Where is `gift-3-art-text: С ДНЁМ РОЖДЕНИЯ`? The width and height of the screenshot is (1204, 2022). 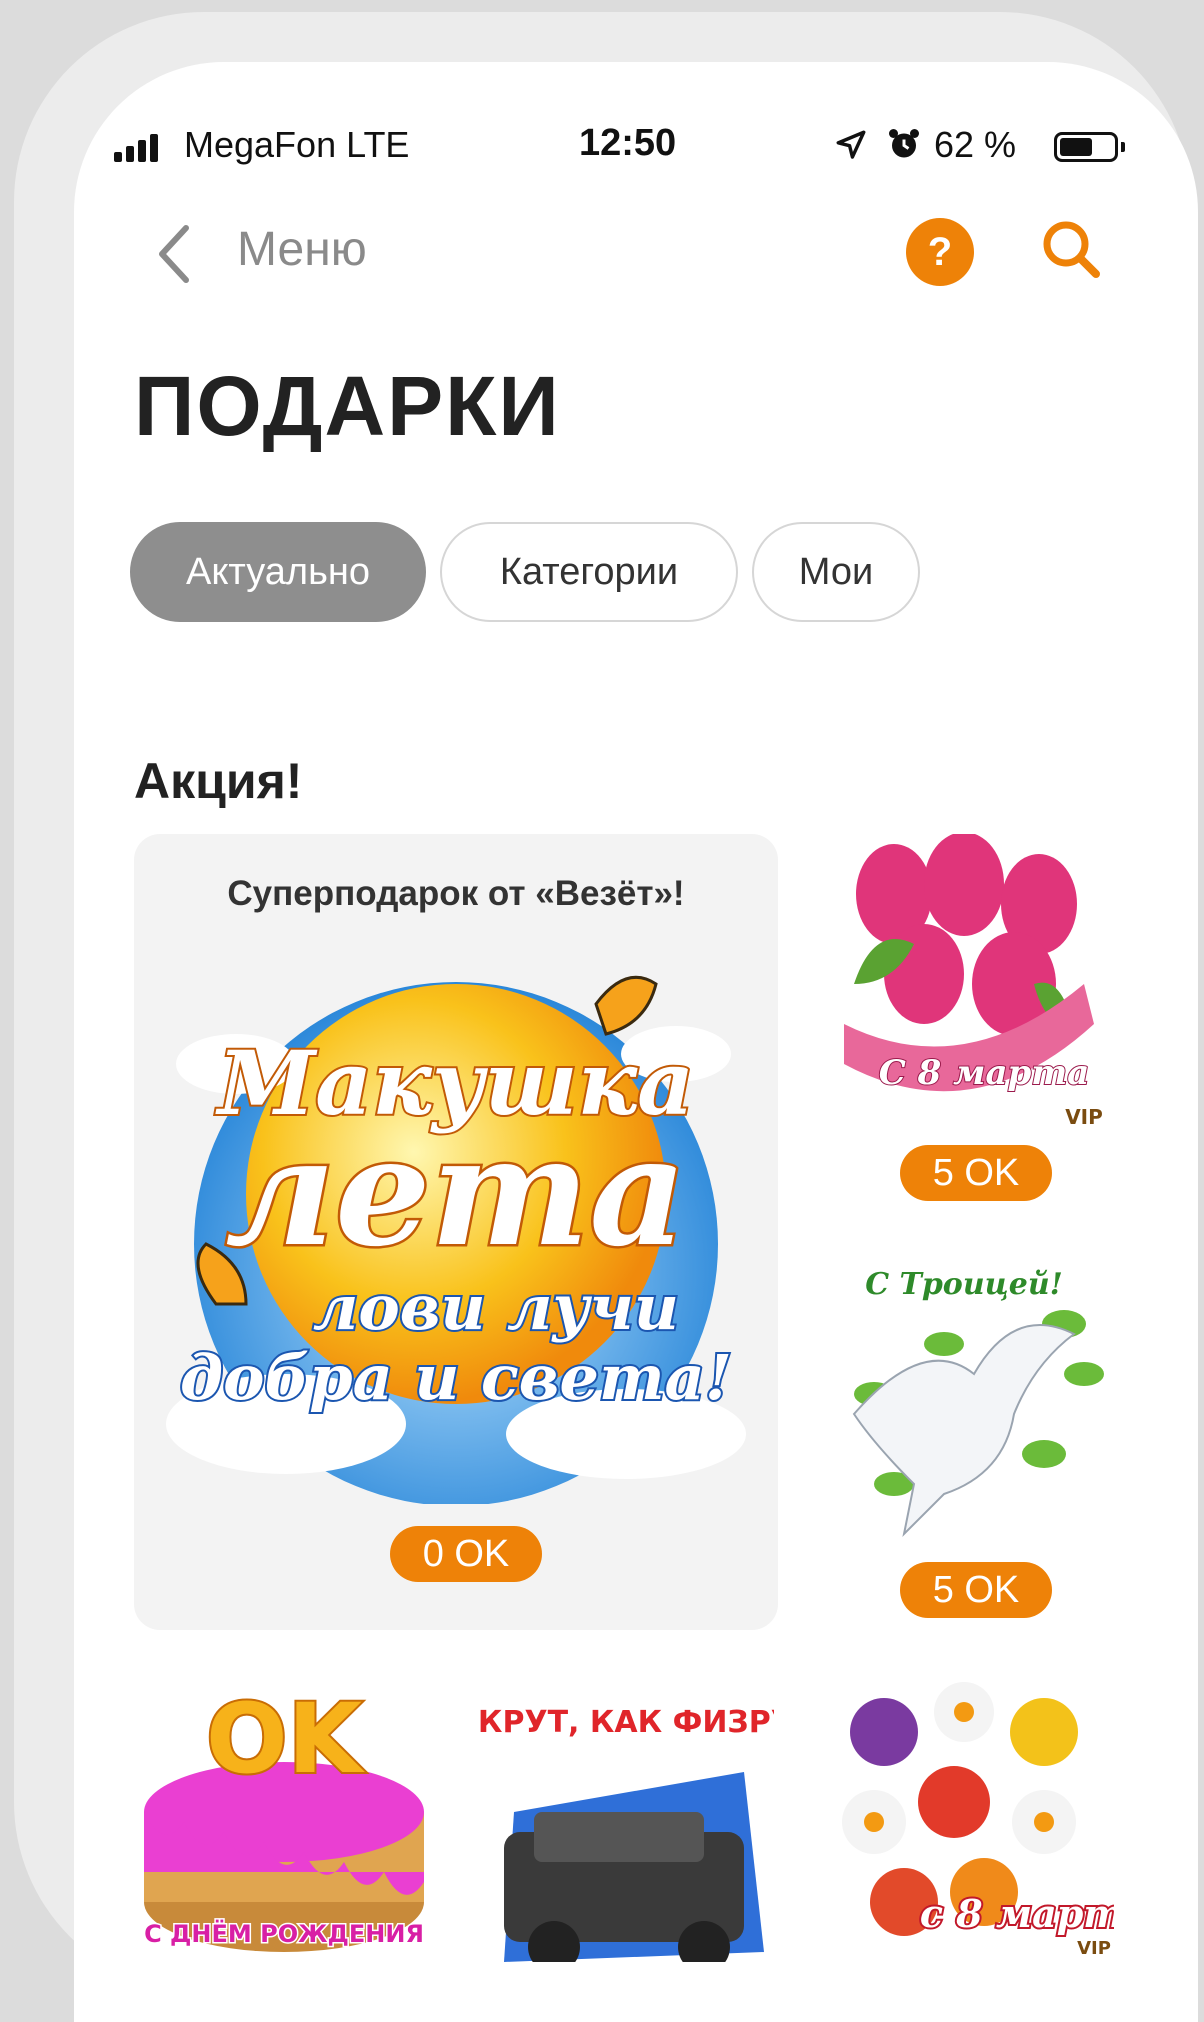 gift-3-art-text: С ДНЁМ РОЖДЕНИЯ is located at coordinates (284, 1933).